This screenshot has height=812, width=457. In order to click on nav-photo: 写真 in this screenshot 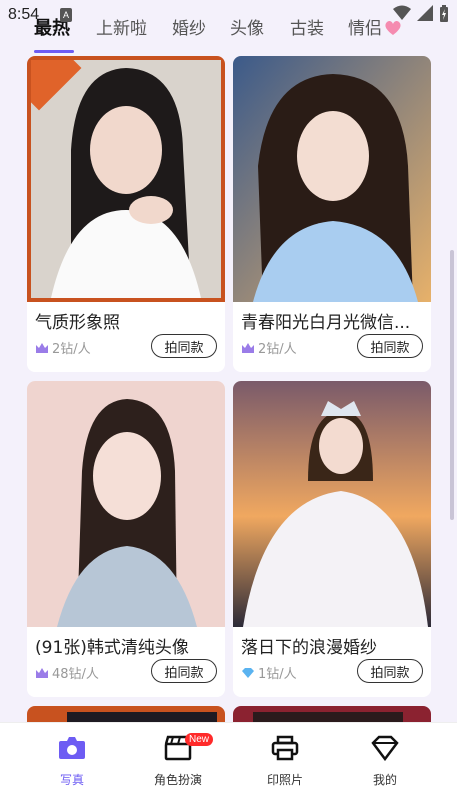, I will do `click(72, 761)`.